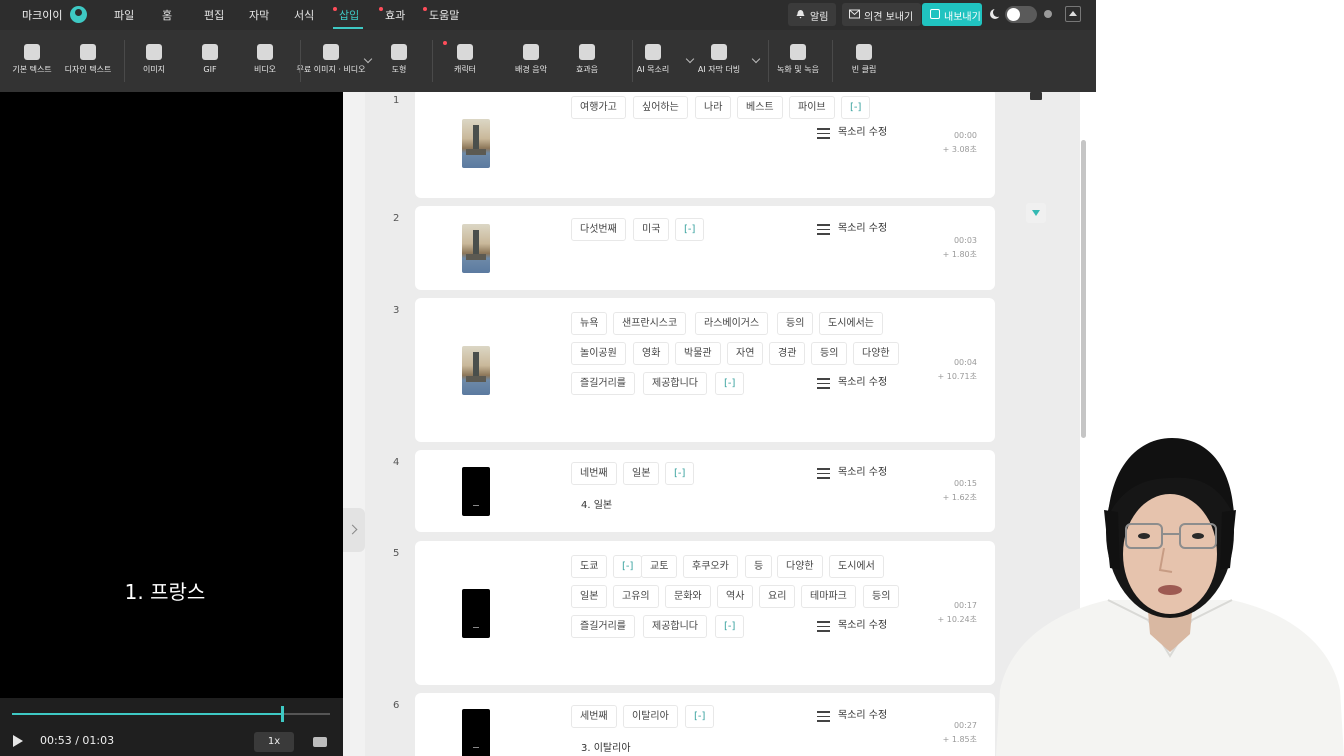 This screenshot has height=756, width=1344. Describe the element at coordinates (265, 61) in the screenshot. I see `tool-video: 비디오` at that location.